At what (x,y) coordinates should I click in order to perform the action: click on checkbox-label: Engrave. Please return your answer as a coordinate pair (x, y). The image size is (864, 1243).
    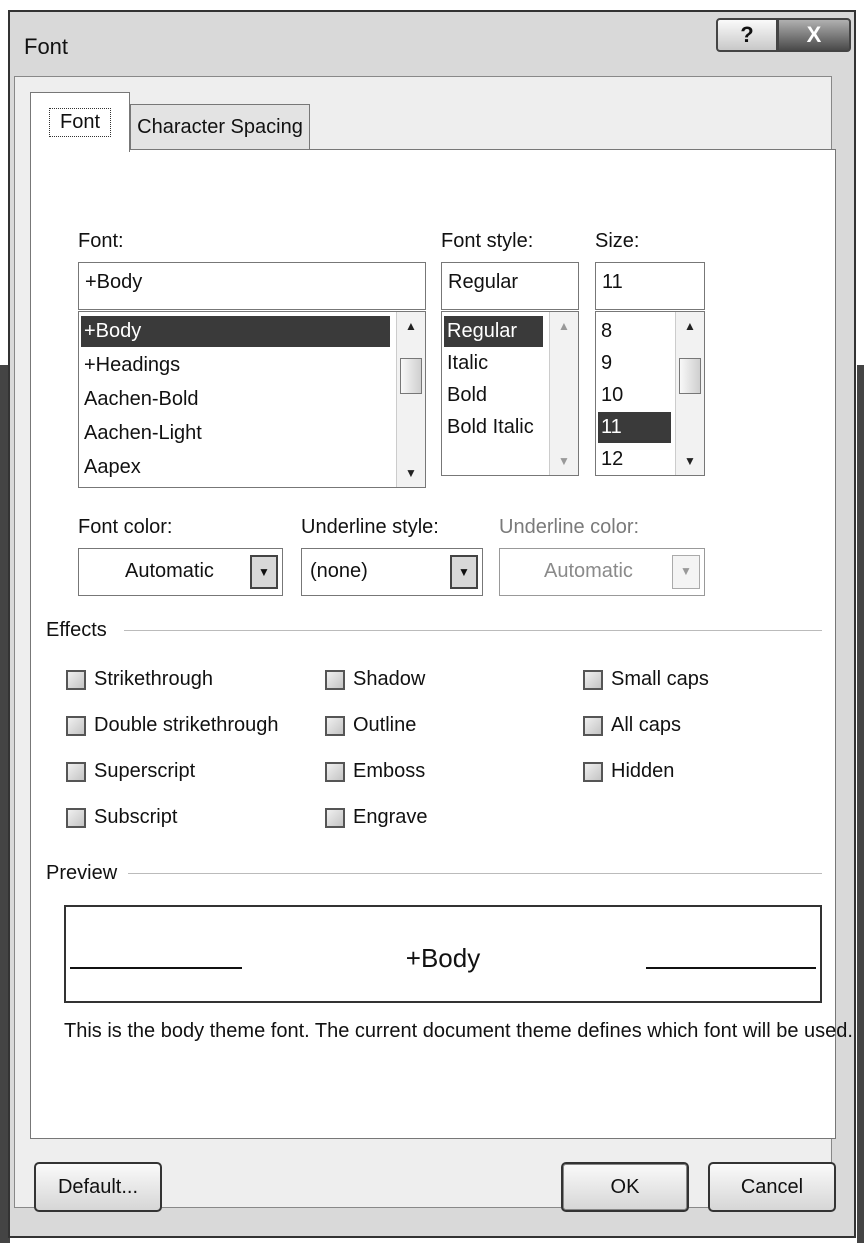
    Looking at the image, I should click on (390, 817).